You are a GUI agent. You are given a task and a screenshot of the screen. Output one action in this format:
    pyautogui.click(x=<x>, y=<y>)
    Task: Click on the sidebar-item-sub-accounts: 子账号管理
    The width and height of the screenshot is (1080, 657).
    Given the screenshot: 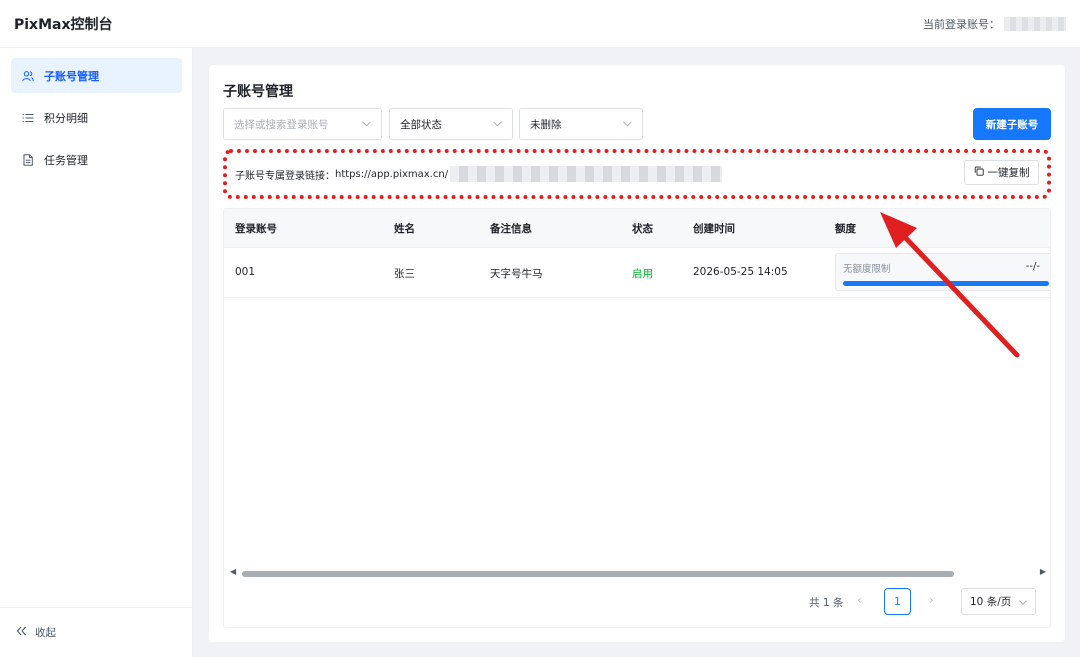 What is the action you would take?
    pyautogui.click(x=96, y=75)
    